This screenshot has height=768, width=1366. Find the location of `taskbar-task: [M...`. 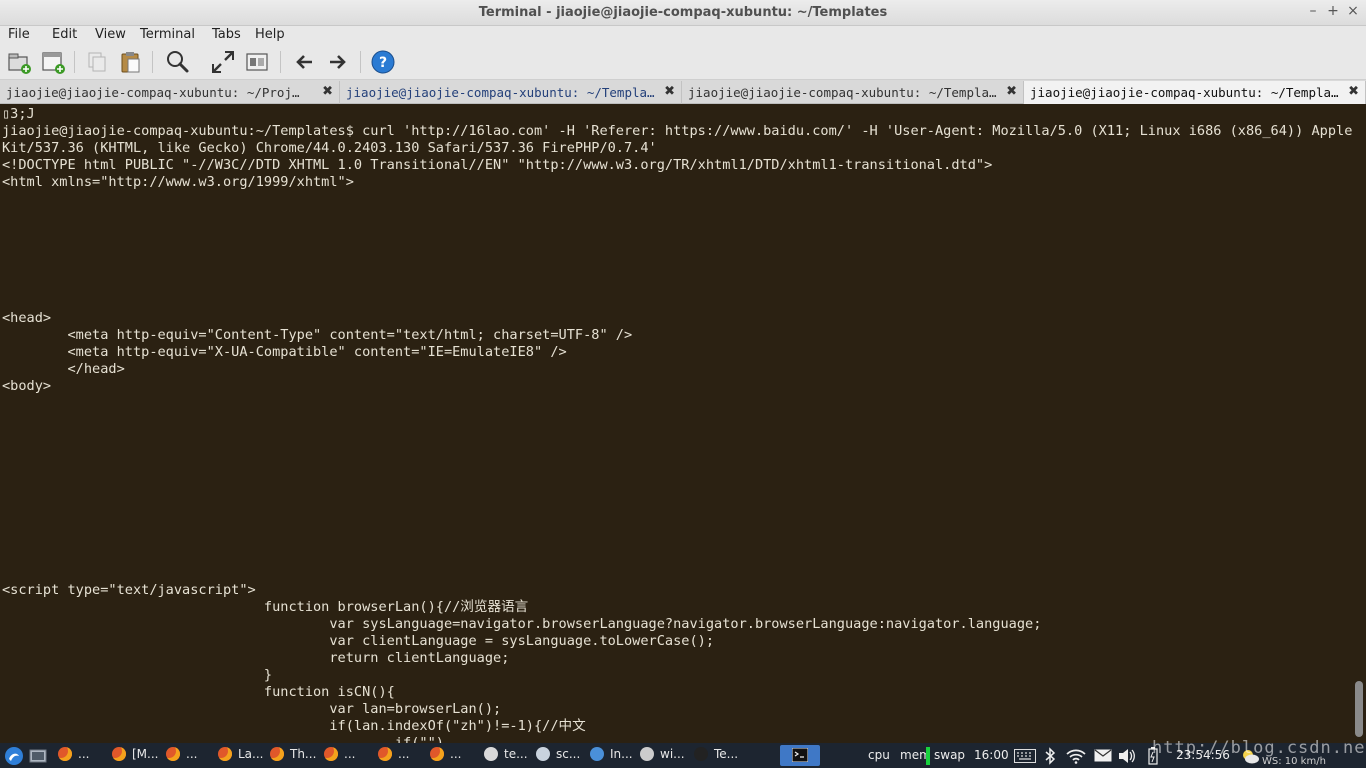

taskbar-task: [M... is located at coordinates (135, 756).